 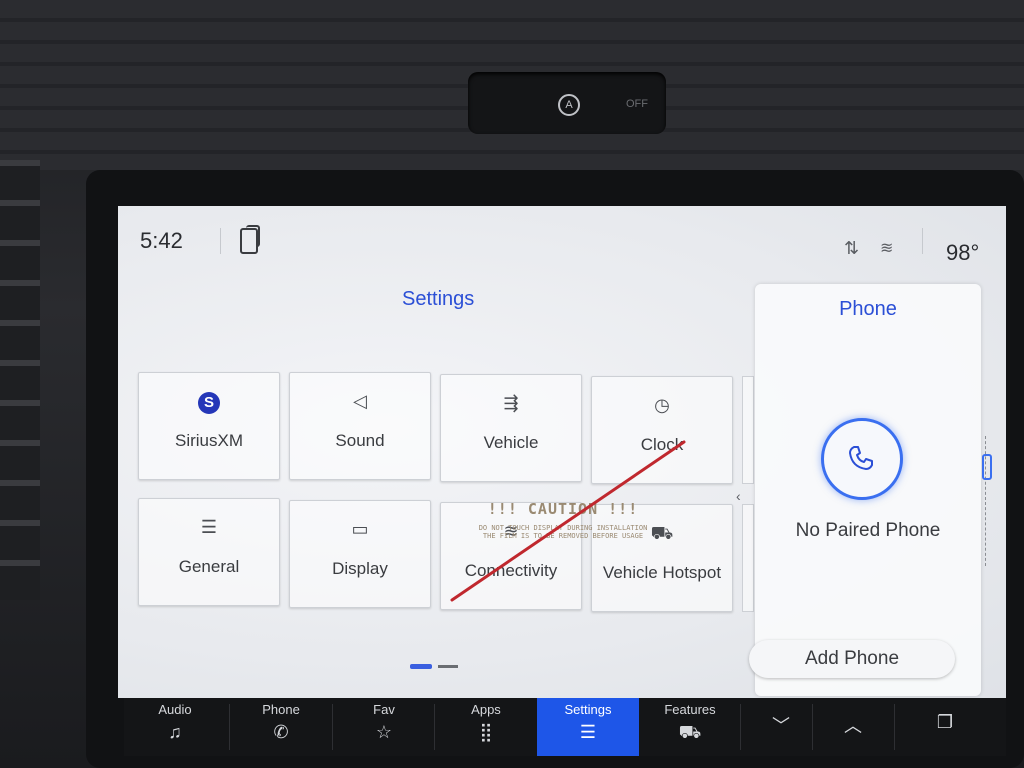 I want to click on data-transfer-icon: ⇅, so click(x=852, y=248).